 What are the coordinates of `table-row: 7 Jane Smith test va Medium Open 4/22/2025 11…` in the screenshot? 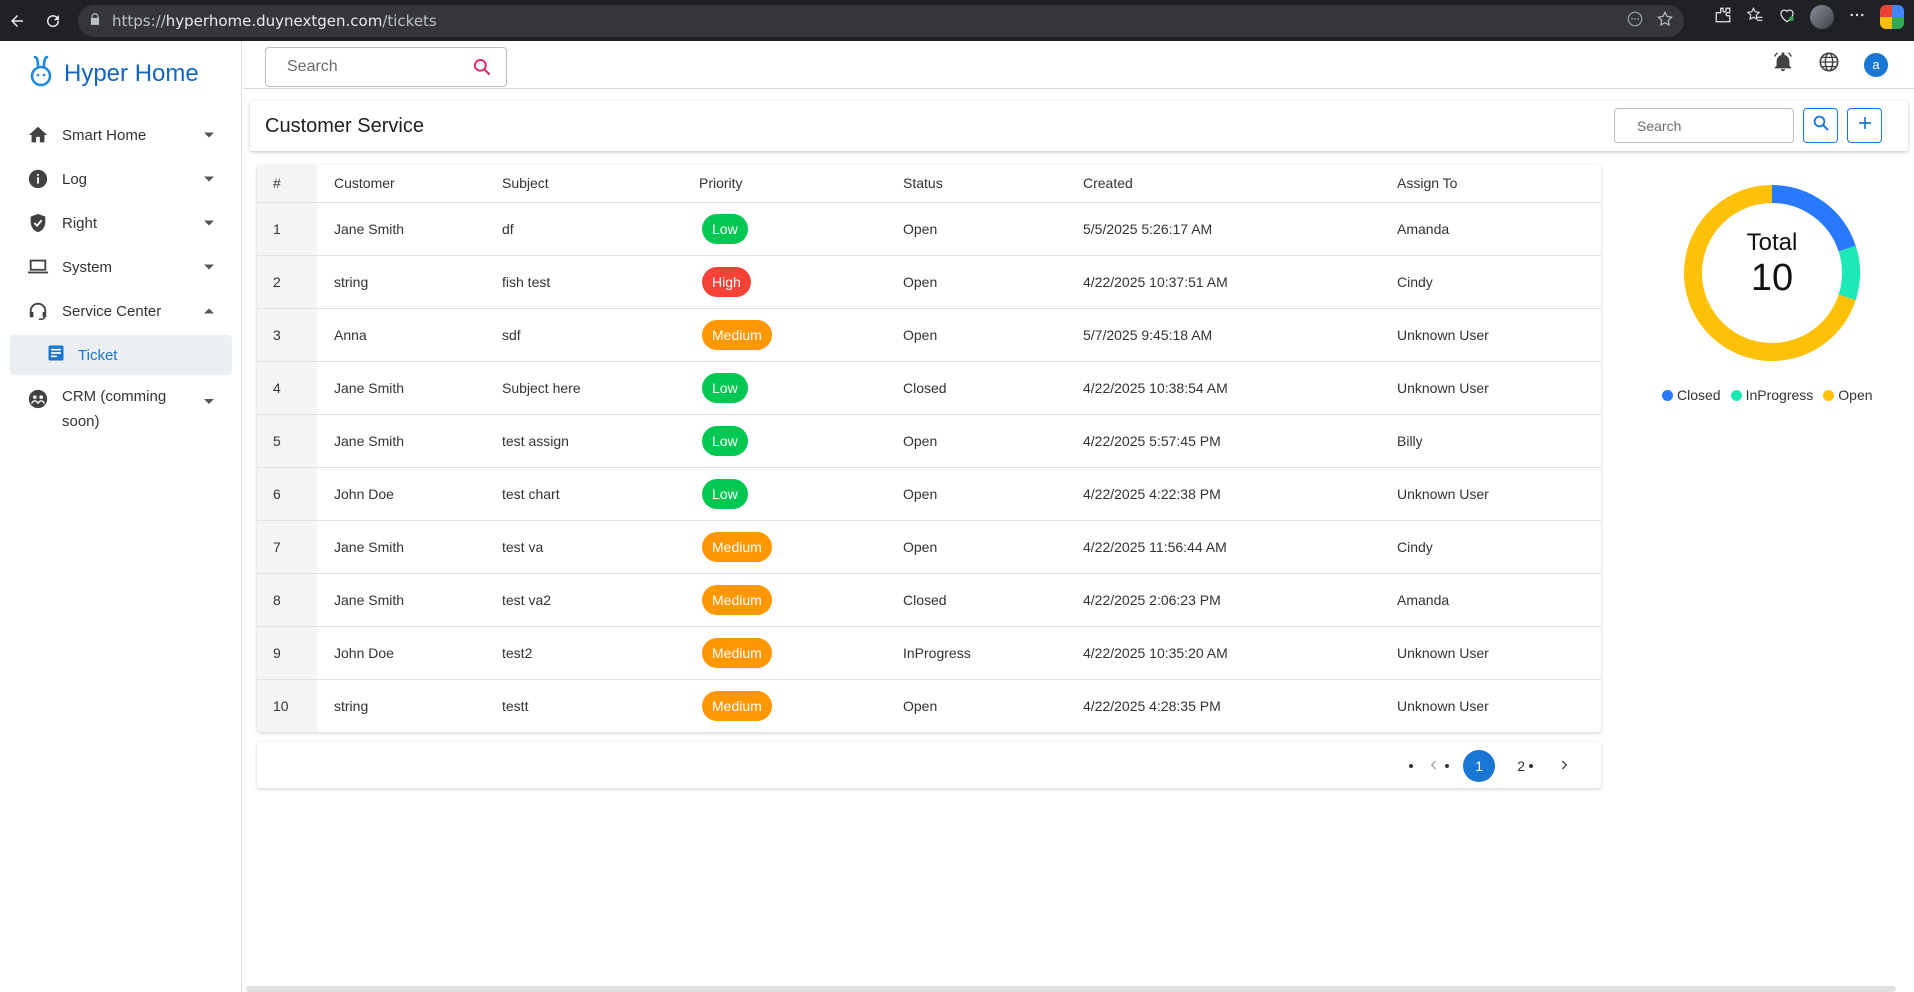 It's located at (929, 547).